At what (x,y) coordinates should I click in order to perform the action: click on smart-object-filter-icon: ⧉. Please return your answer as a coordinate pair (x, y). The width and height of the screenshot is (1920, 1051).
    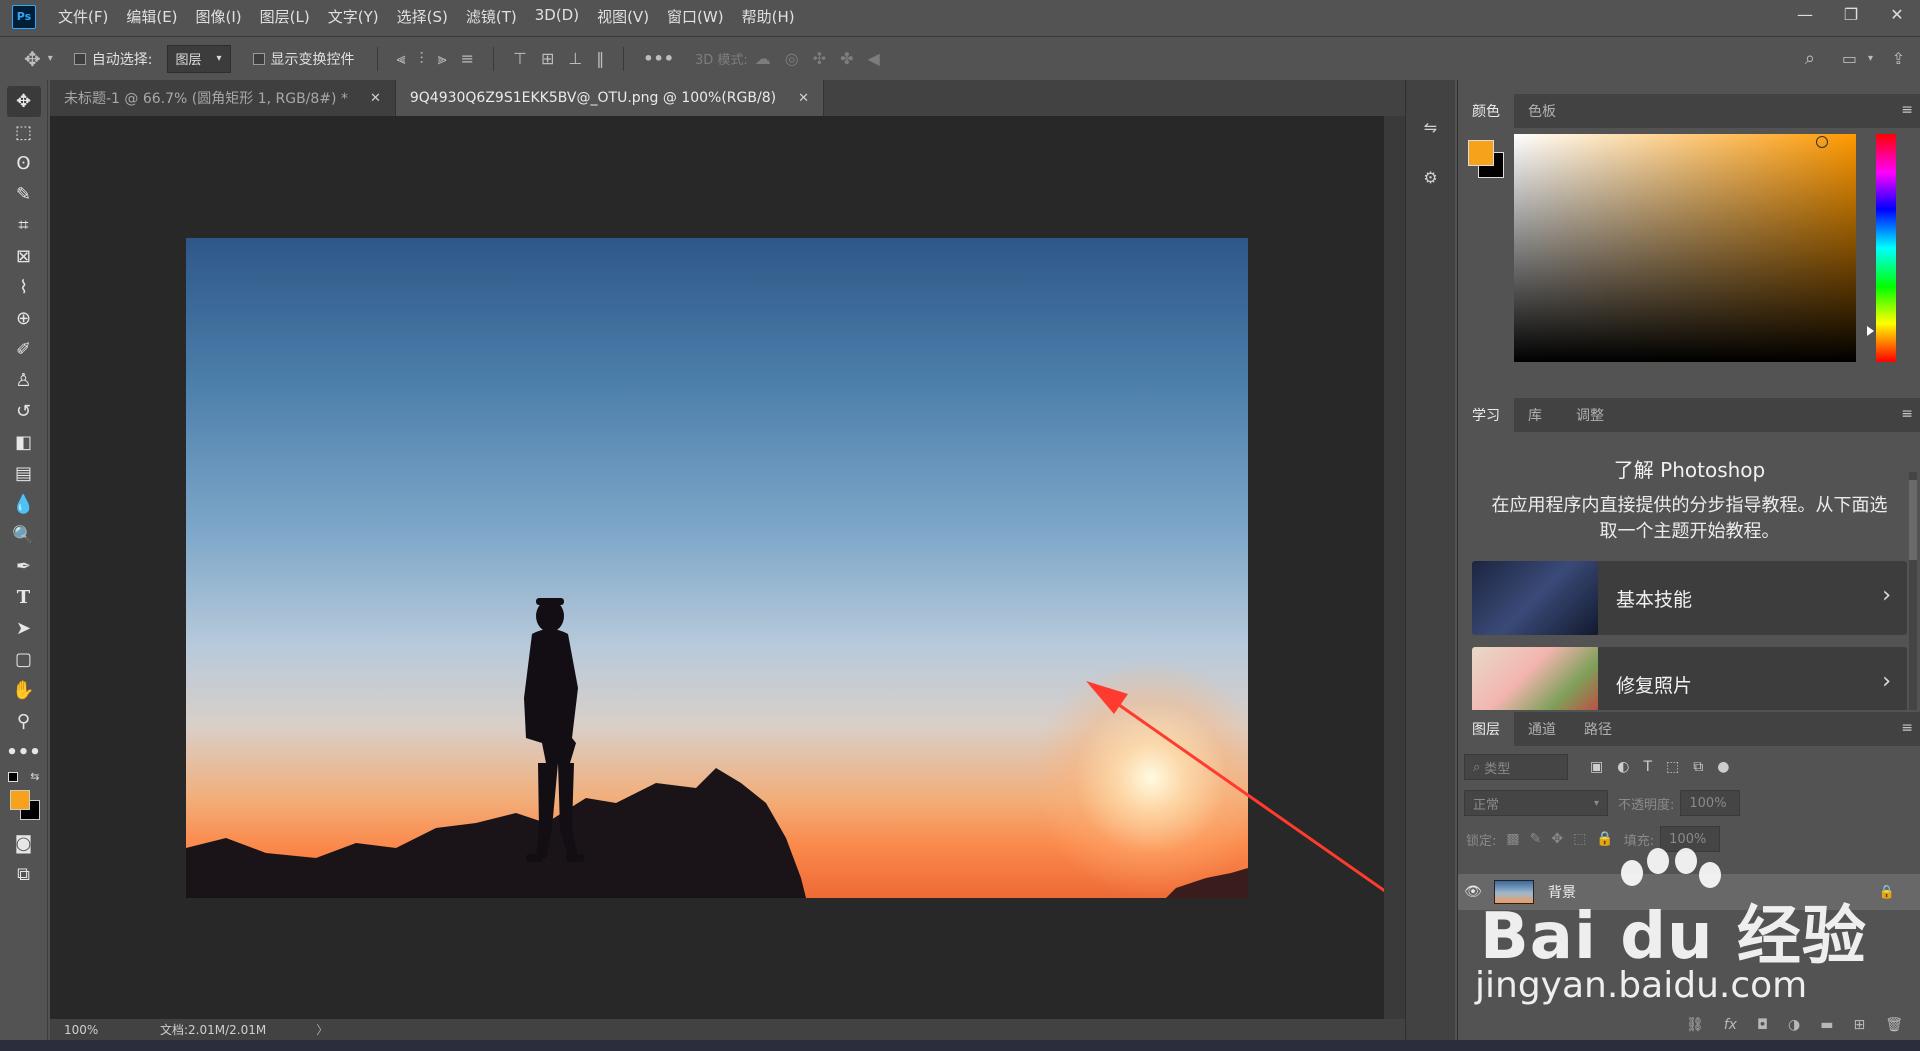
    Looking at the image, I should click on (1698, 767).